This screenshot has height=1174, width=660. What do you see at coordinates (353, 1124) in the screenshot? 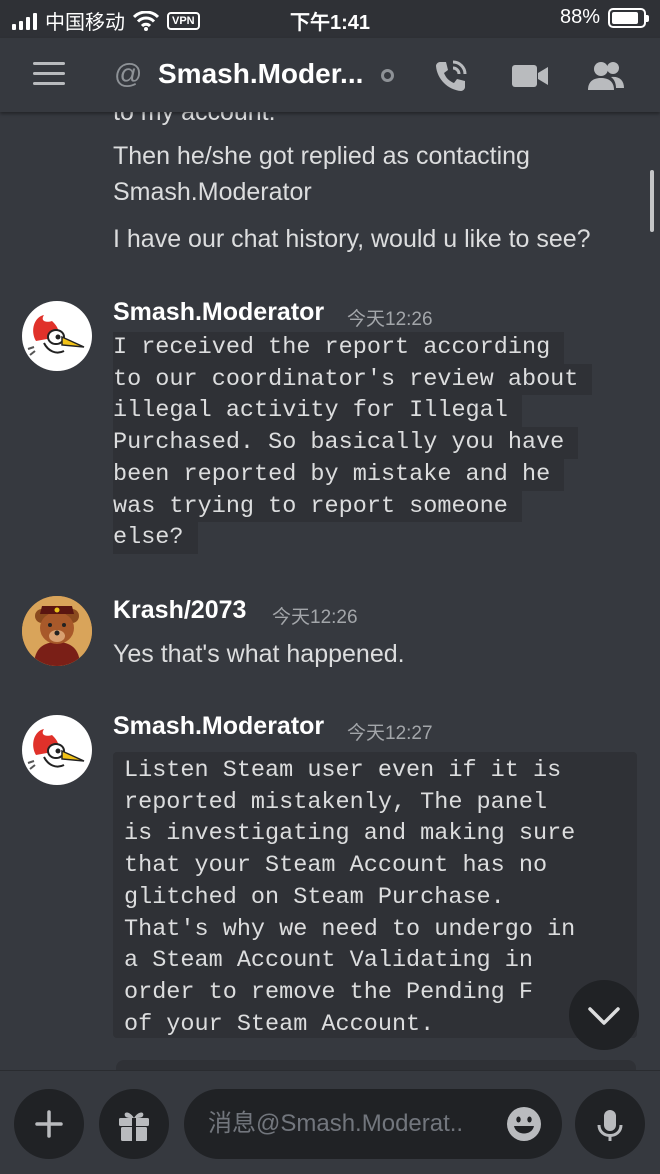
I see `message-input` at bounding box center [353, 1124].